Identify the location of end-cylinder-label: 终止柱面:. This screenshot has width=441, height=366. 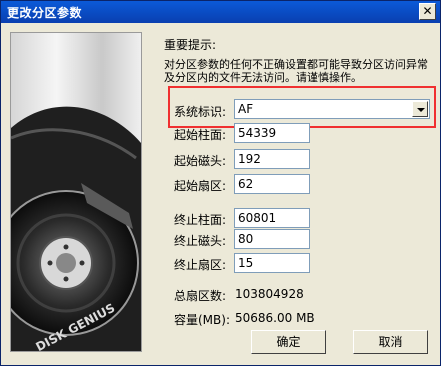
(200, 220).